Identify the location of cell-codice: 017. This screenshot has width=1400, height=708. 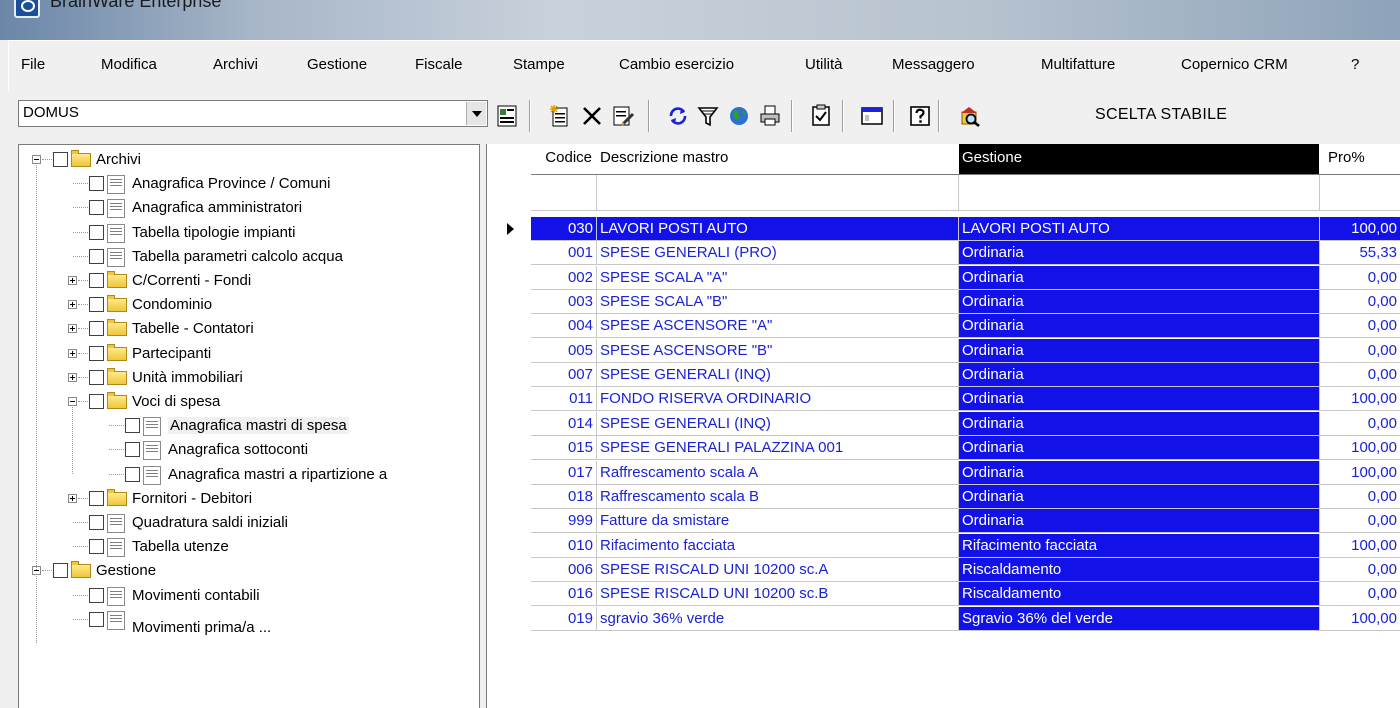
(564, 472).